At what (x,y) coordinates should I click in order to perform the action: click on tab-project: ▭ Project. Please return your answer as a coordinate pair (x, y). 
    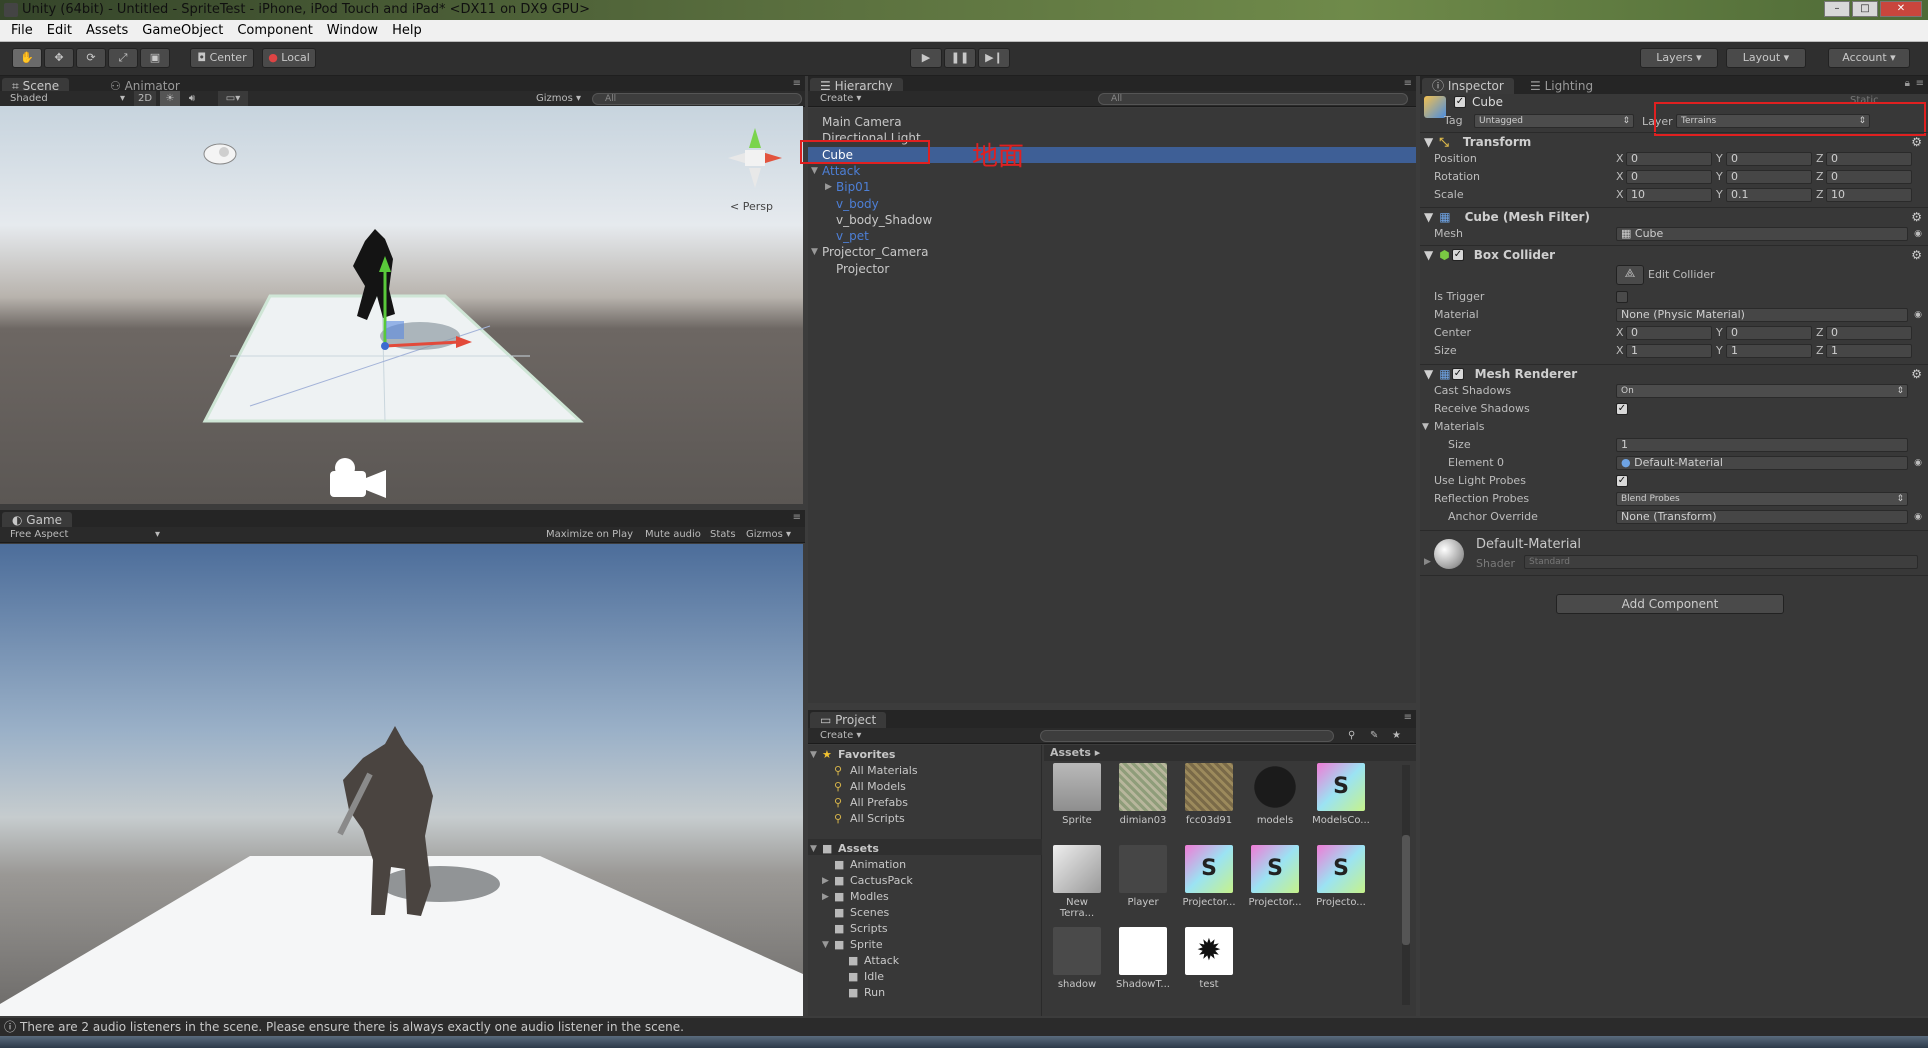
    Looking at the image, I should click on (848, 720).